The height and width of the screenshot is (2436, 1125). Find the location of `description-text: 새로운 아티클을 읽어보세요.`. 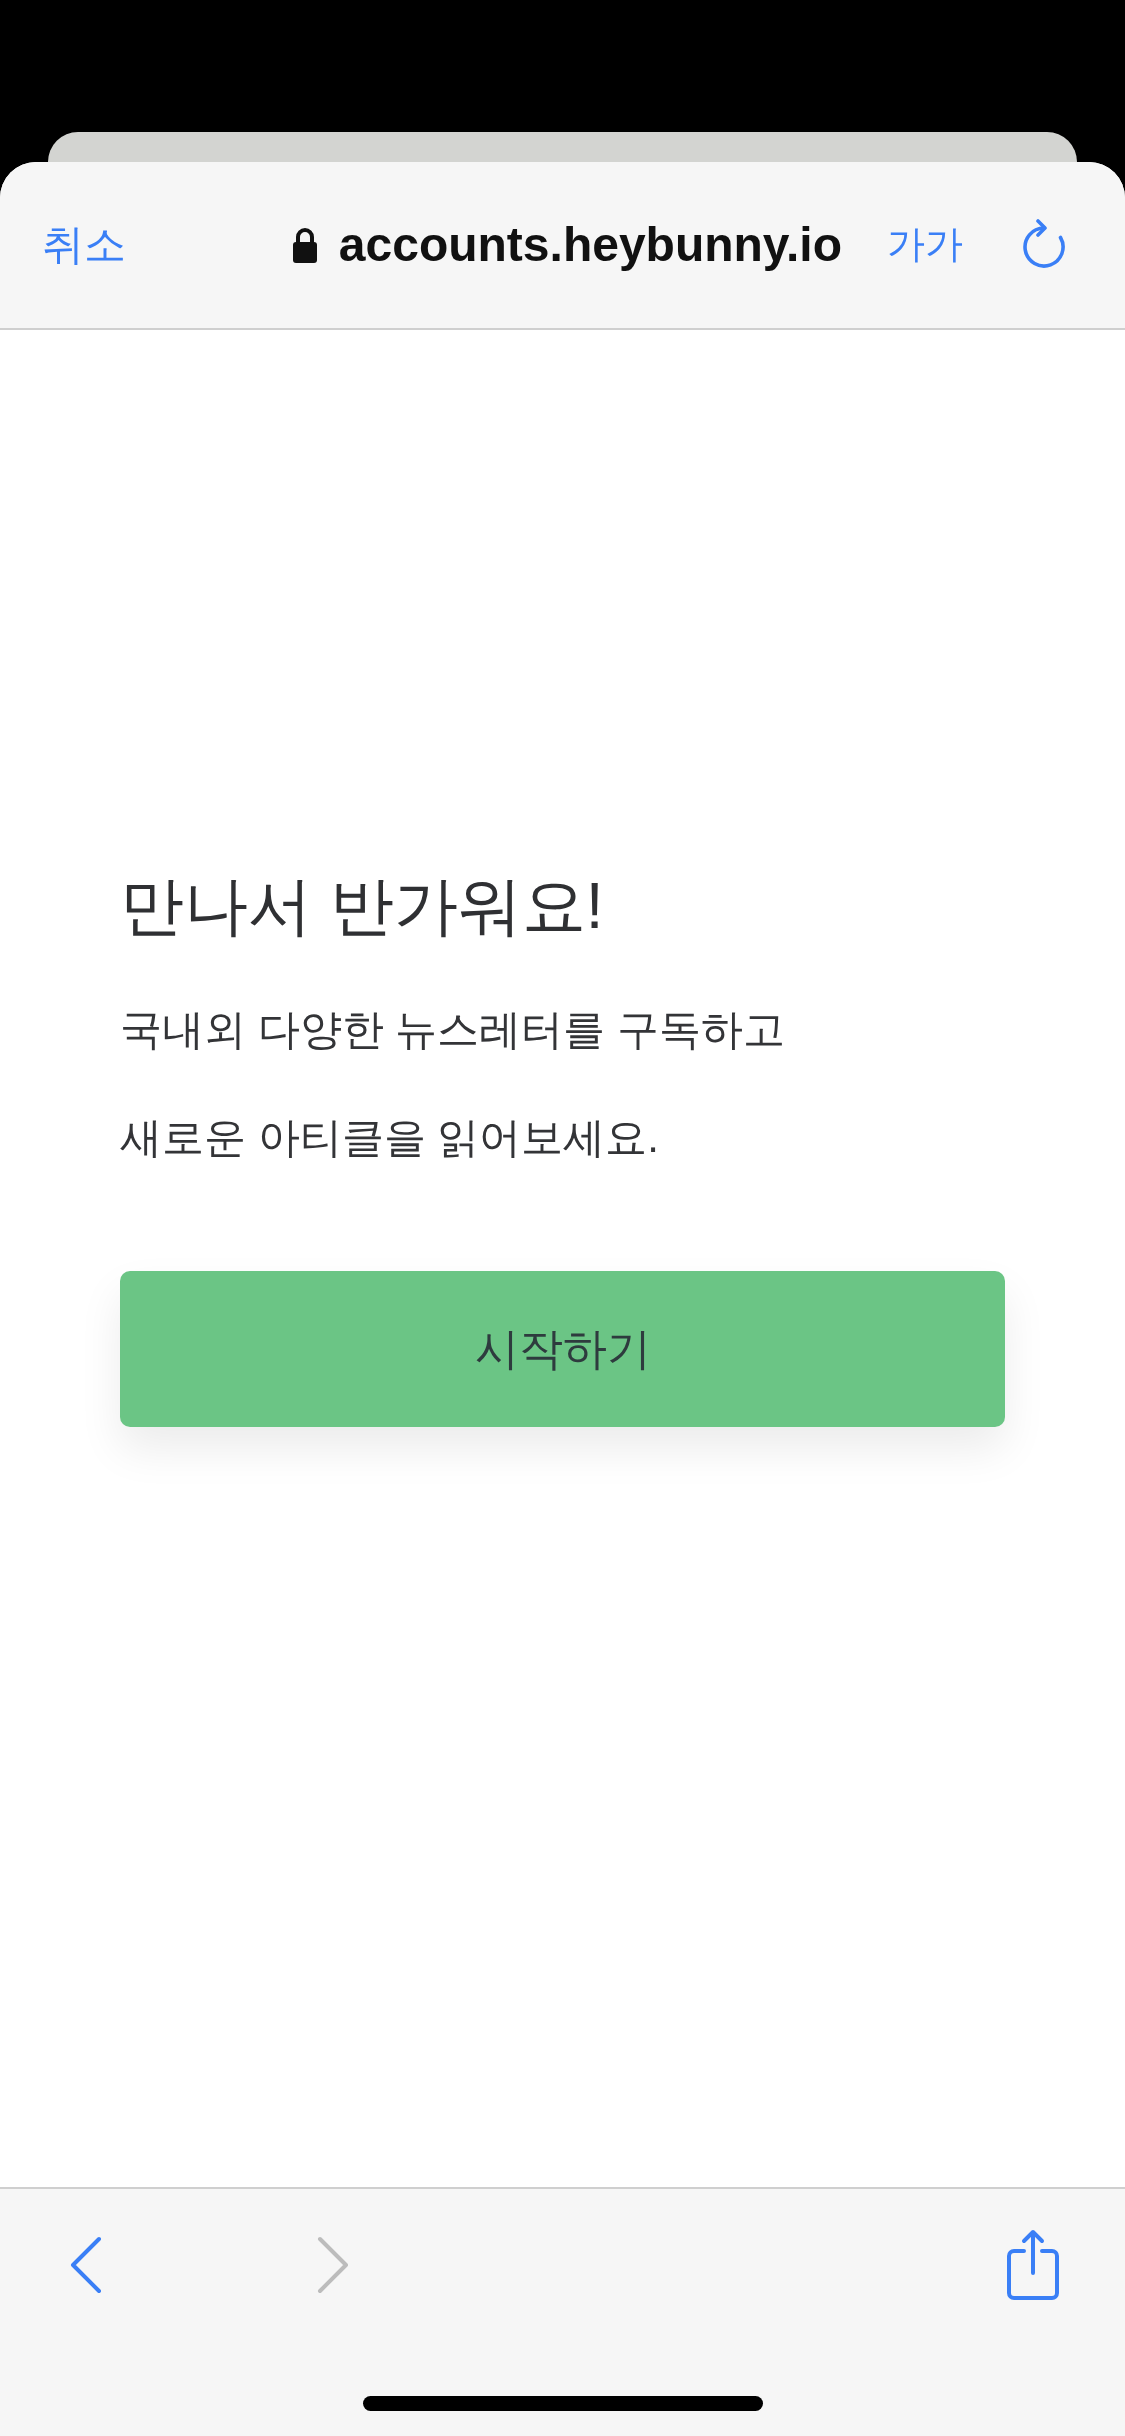

description-text: 새로운 아티클을 읽어보세요. is located at coordinates (390, 1138).